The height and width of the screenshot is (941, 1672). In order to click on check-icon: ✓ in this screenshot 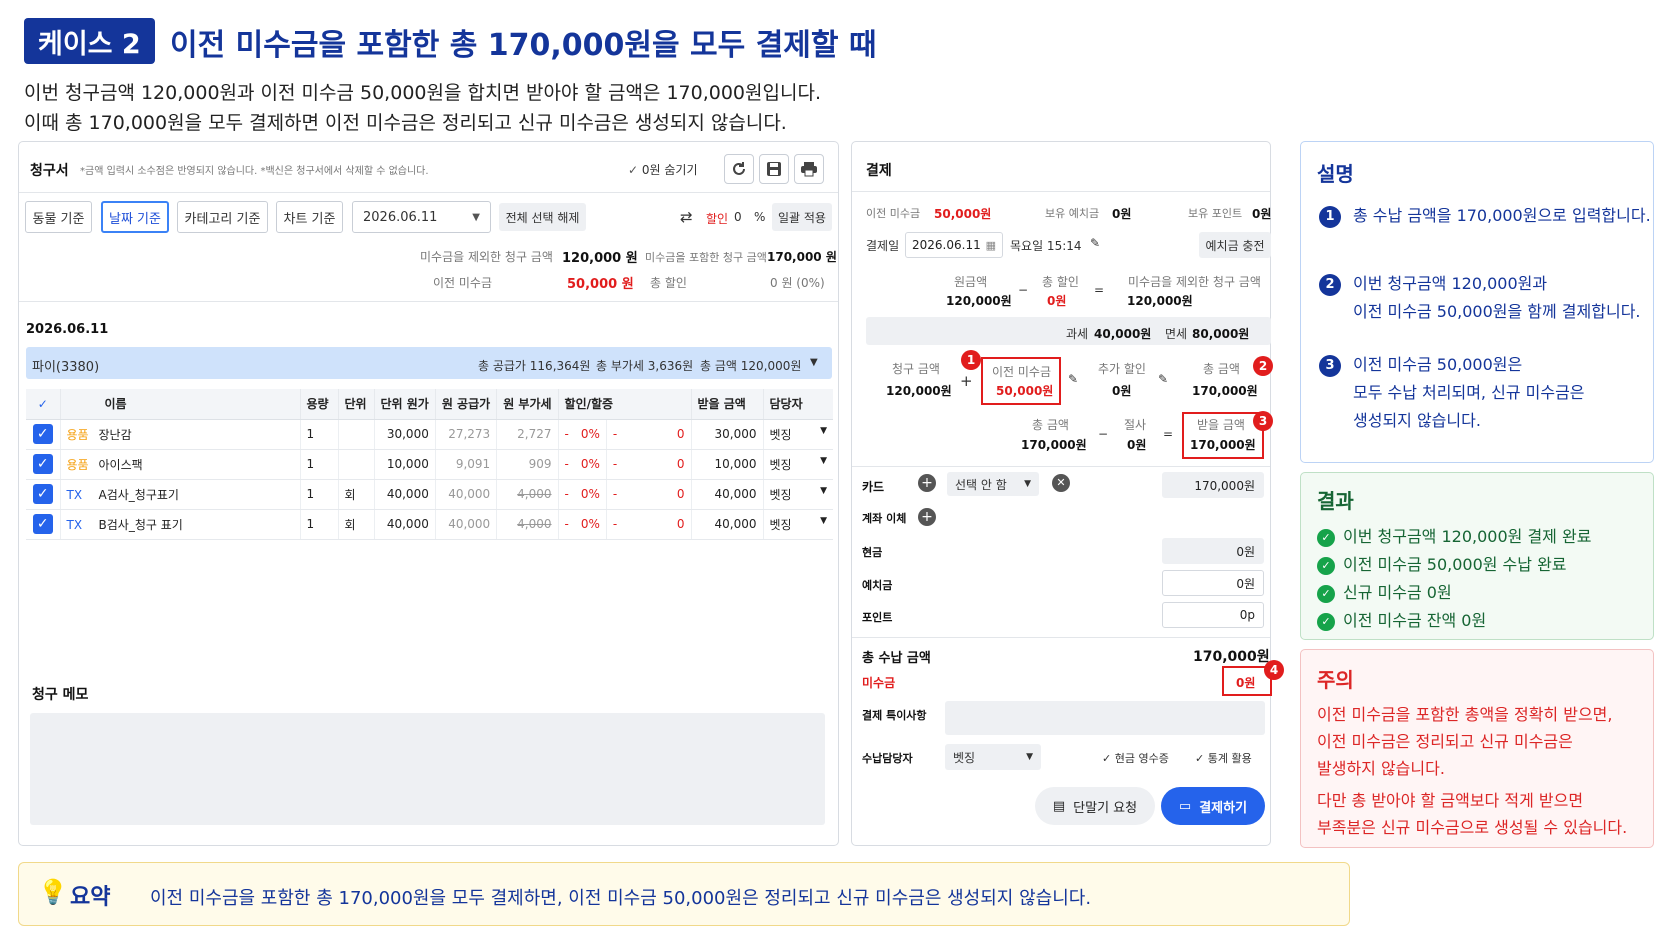, I will do `click(42, 434)`.